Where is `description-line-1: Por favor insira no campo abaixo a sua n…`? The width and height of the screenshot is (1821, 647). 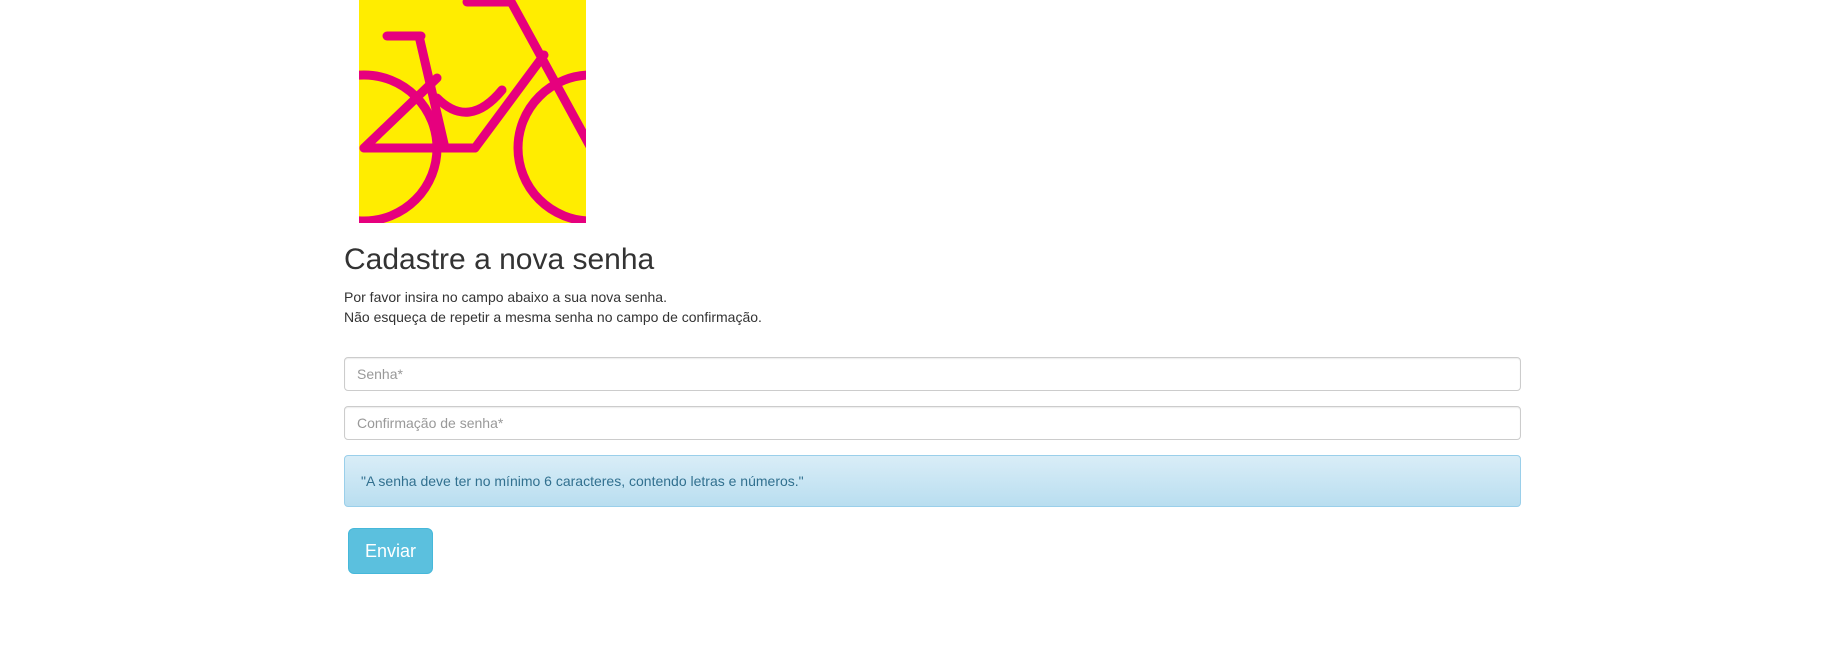
description-line-1: Por favor insira no campo abaixo a sua n… is located at coordinates (505, 297).